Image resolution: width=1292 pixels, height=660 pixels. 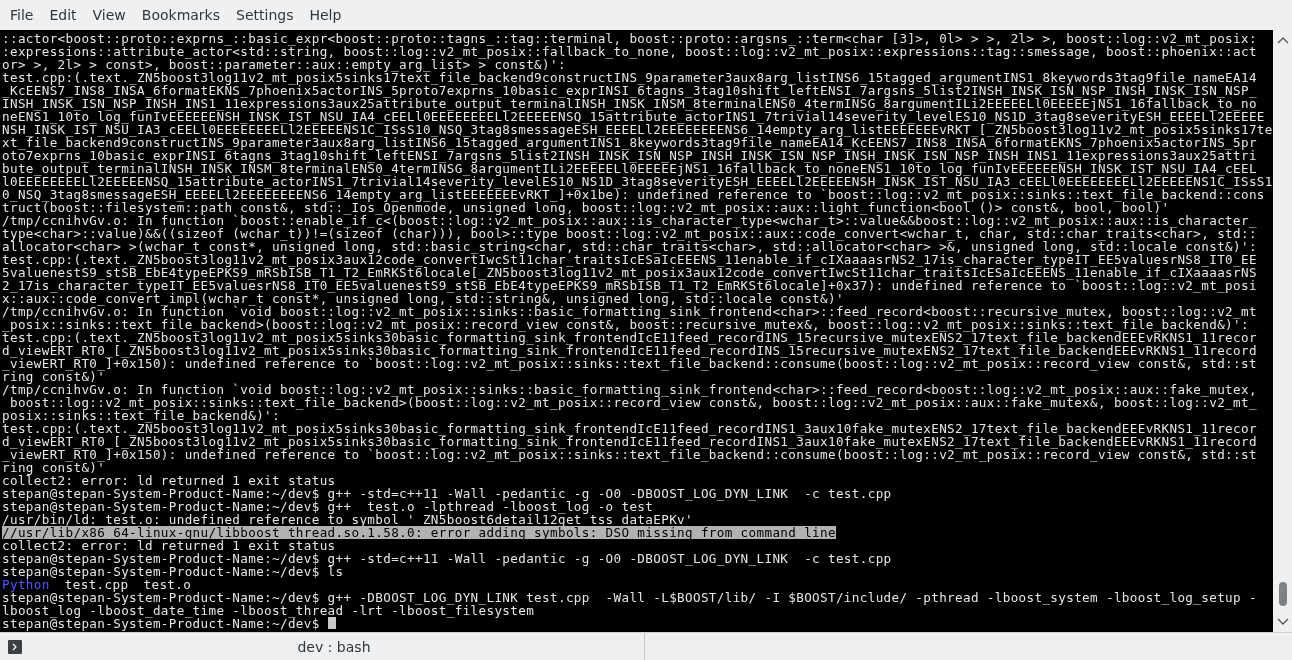 I want to click on file-name: test.o, so click(x=167, y=584).